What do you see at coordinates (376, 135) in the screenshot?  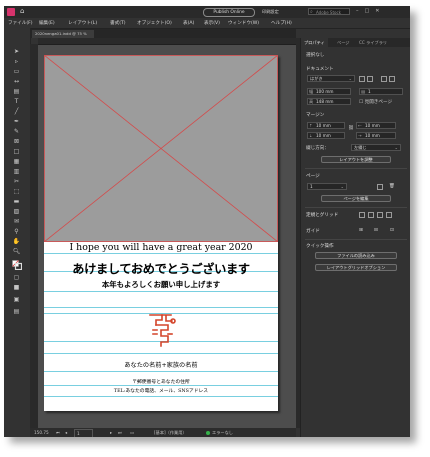 I see `margin-outside-field: ⇢ 10 mm` at bounding box center [376, 135].